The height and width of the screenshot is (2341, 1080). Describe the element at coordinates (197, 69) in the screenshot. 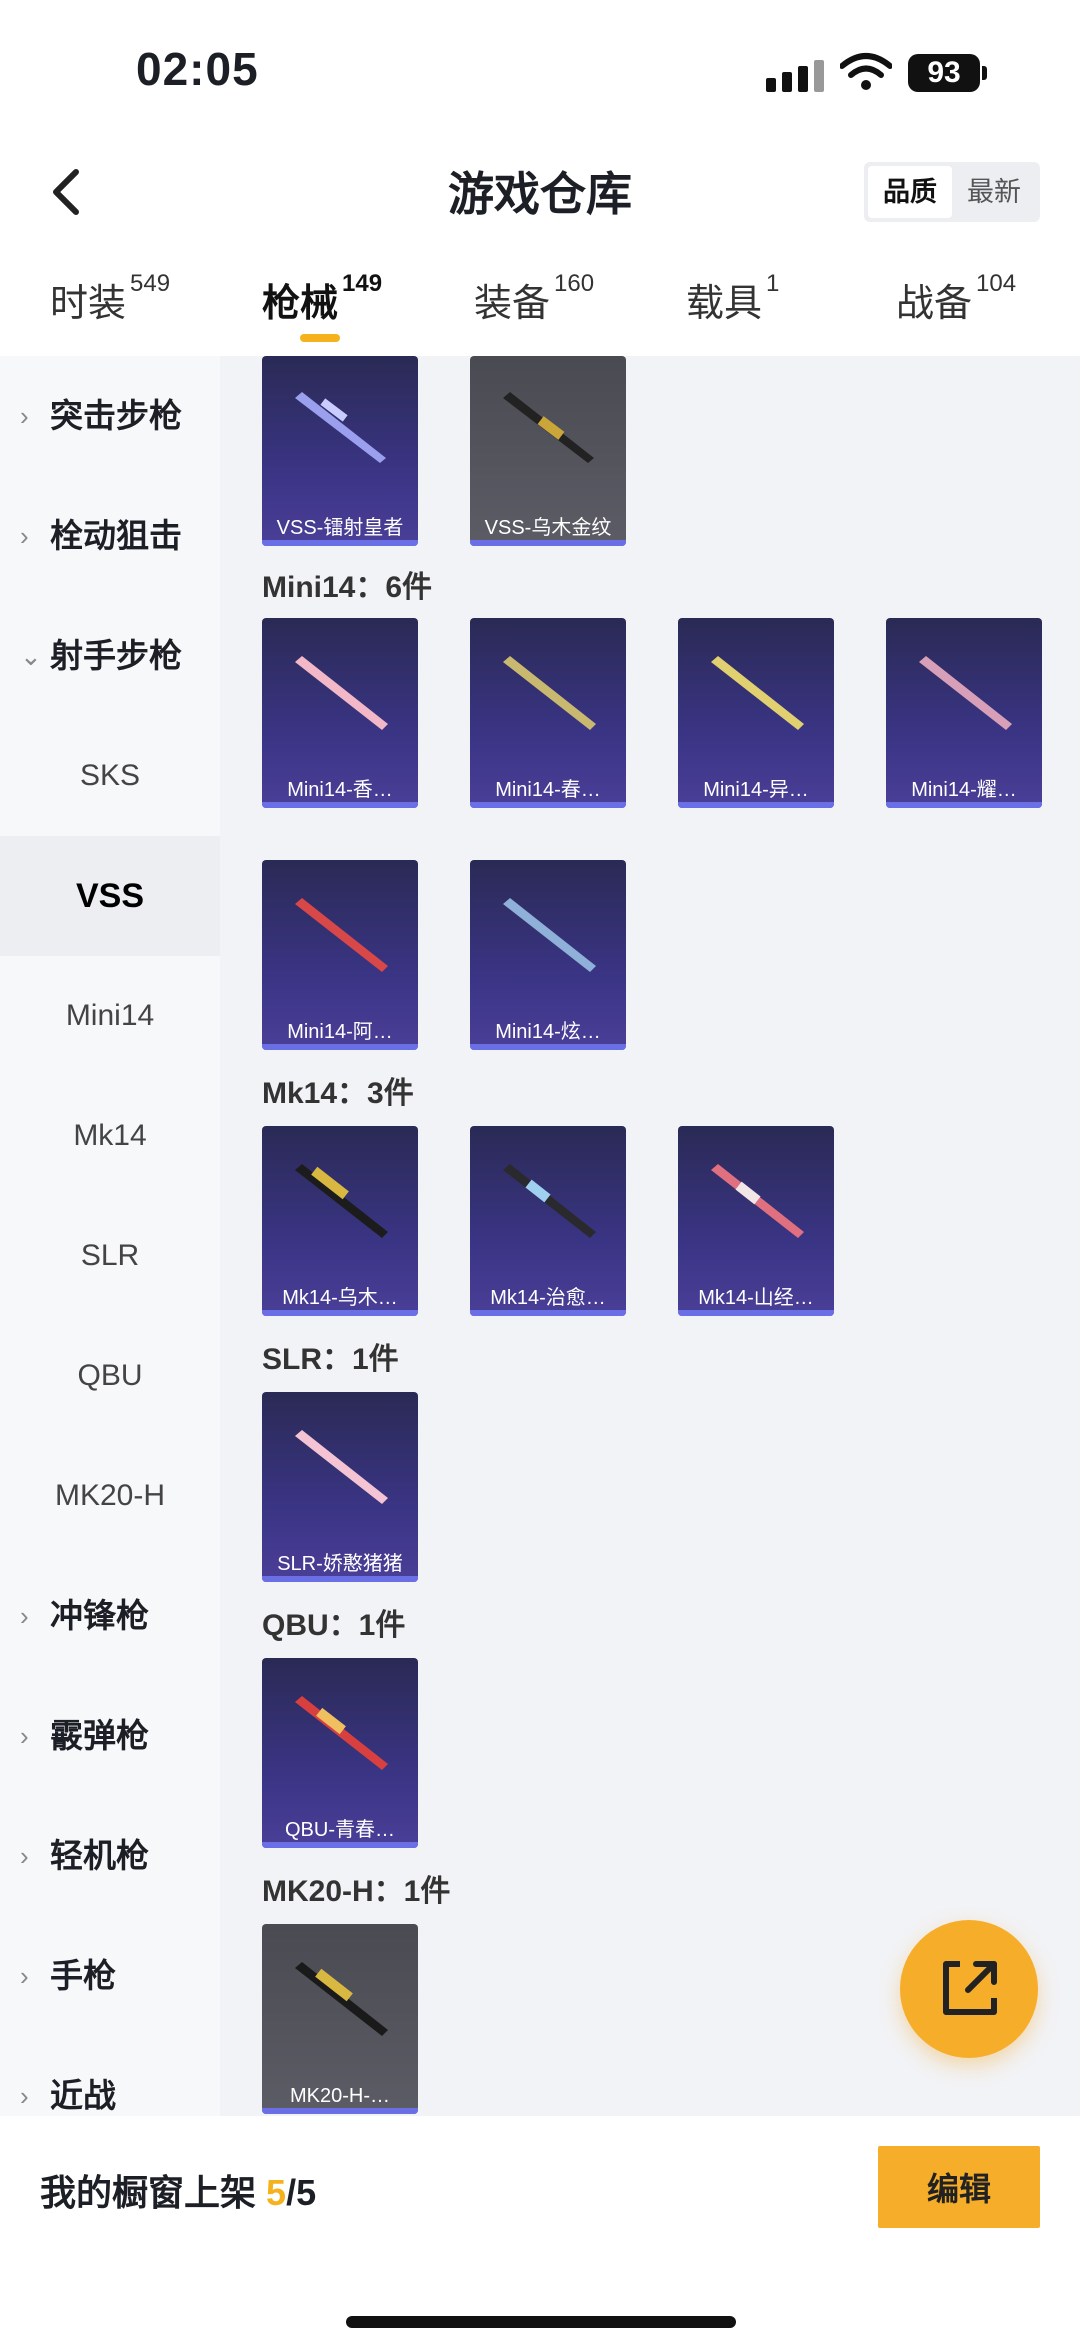

I see `clock: 02:05` at that location.